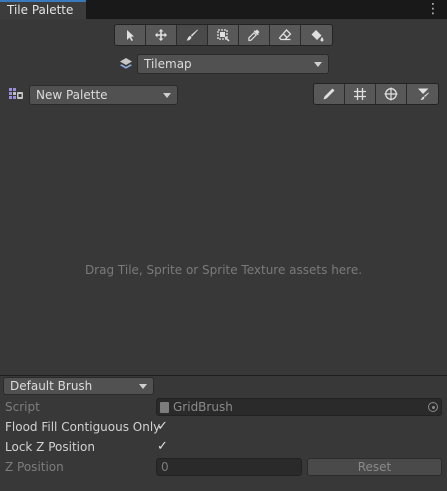 The width and height of the screenshot is (447, 491). Describe the element at coordinates (16, 93) in the screenshot. I see `palette-icon` at that location.